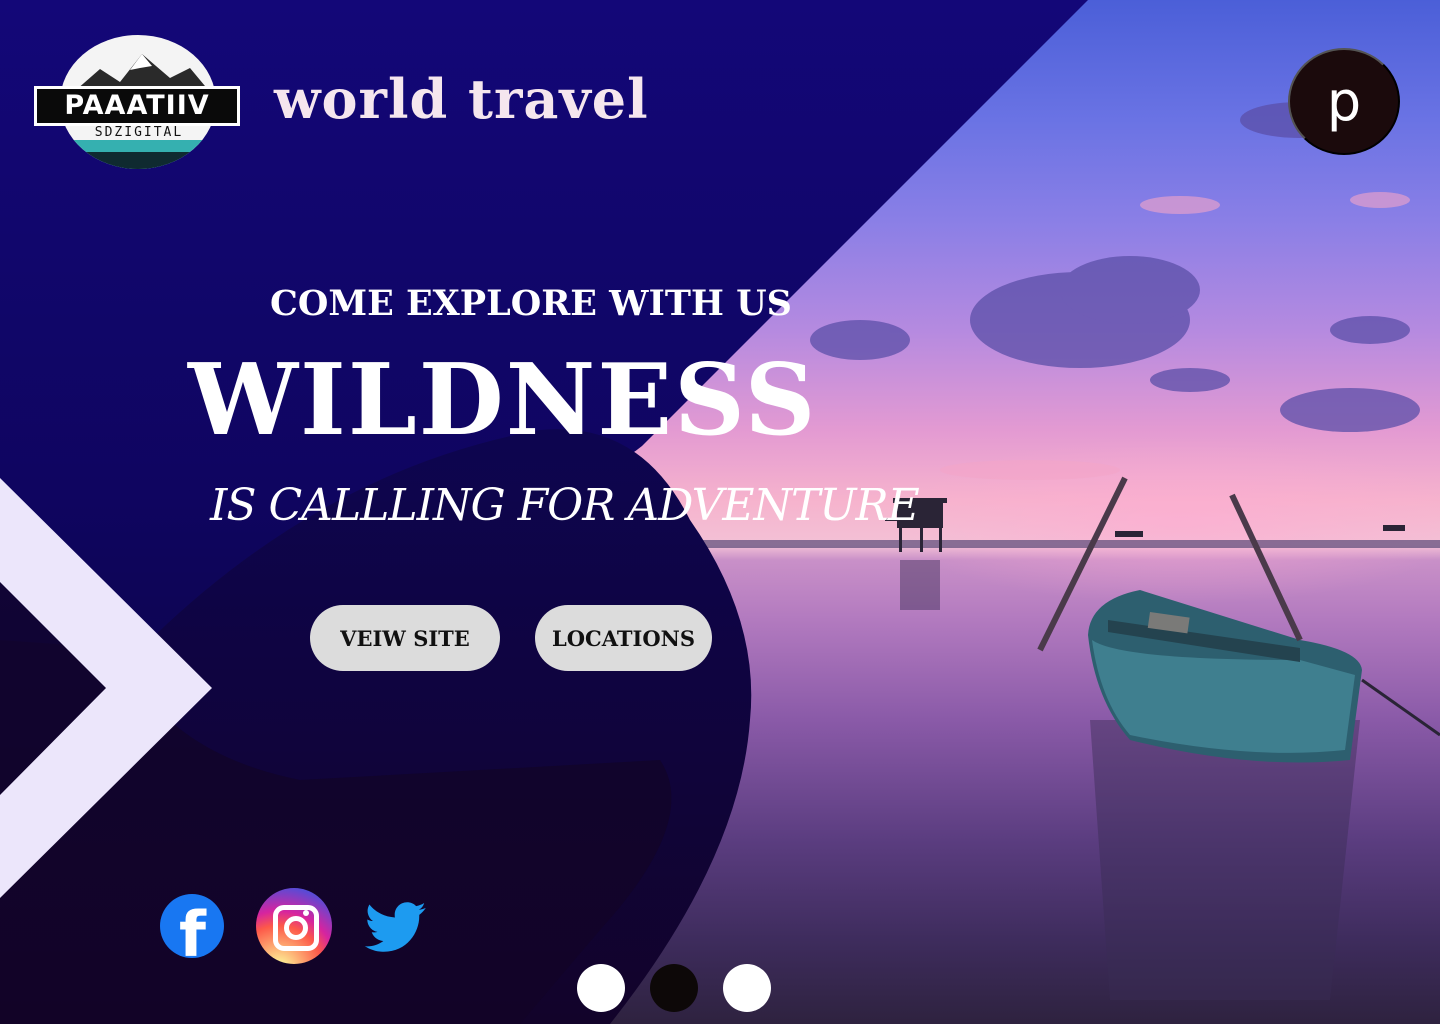 This screenshot has width=1440, height=1024. What do you see at coordinates (306, 913) in the screenshot?
I see `instagram-camera-dot` at bounding box center [306, 913].